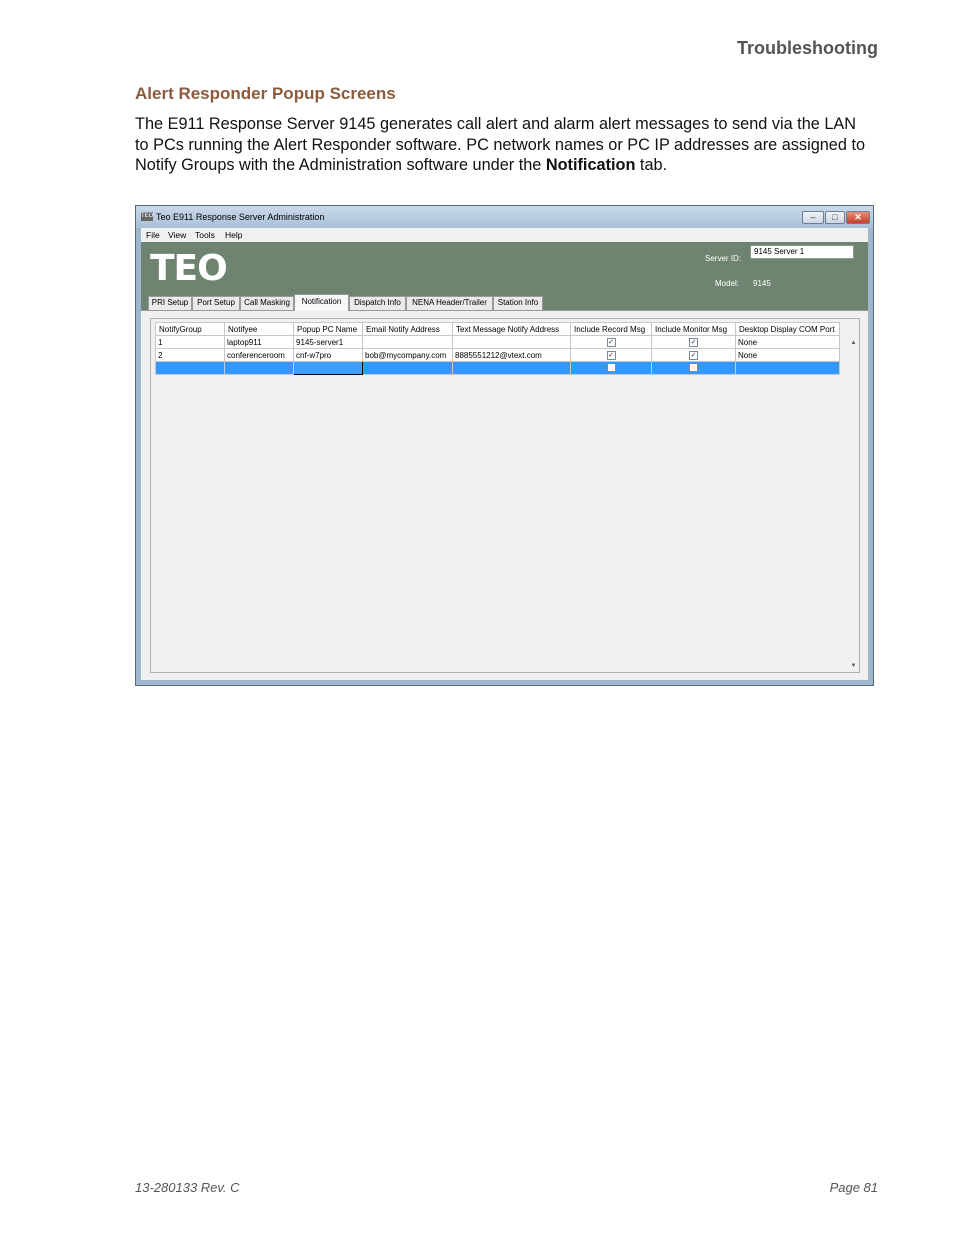 The image size is (954, 1235). Describe the element at coordinates (853, 505) in the screenshot. I see `vertical-scrollbar: ▲ ▼` at that location.